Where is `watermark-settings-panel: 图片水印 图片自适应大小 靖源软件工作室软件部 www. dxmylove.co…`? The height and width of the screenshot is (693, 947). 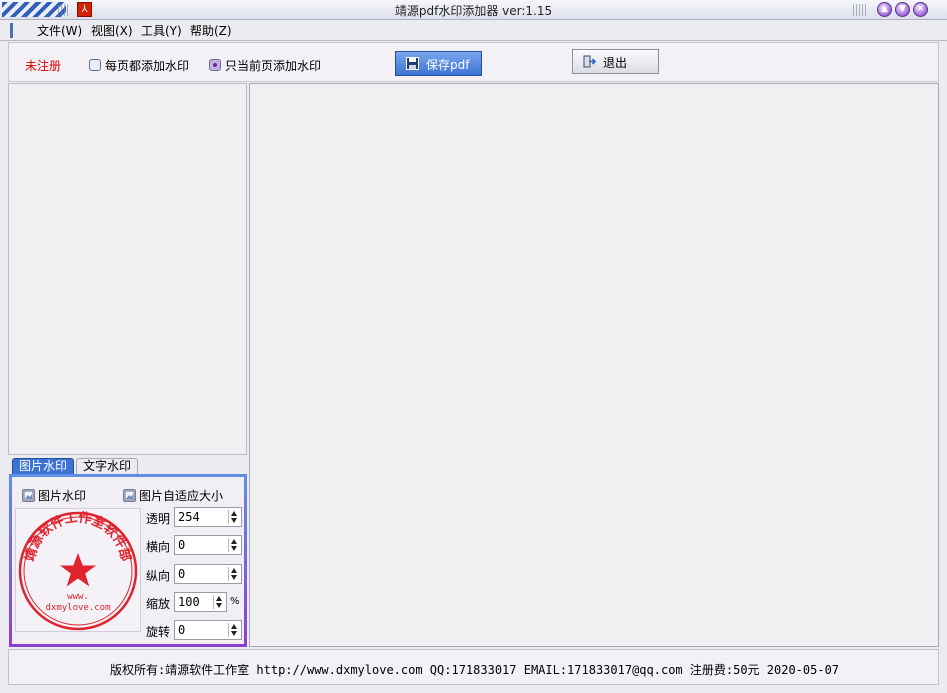 watermark-settings-panel: 图片水印 图片自适应大小 靖源软件工作室软件部 www. dxmylove.co… is located at coordinates (128, 560).